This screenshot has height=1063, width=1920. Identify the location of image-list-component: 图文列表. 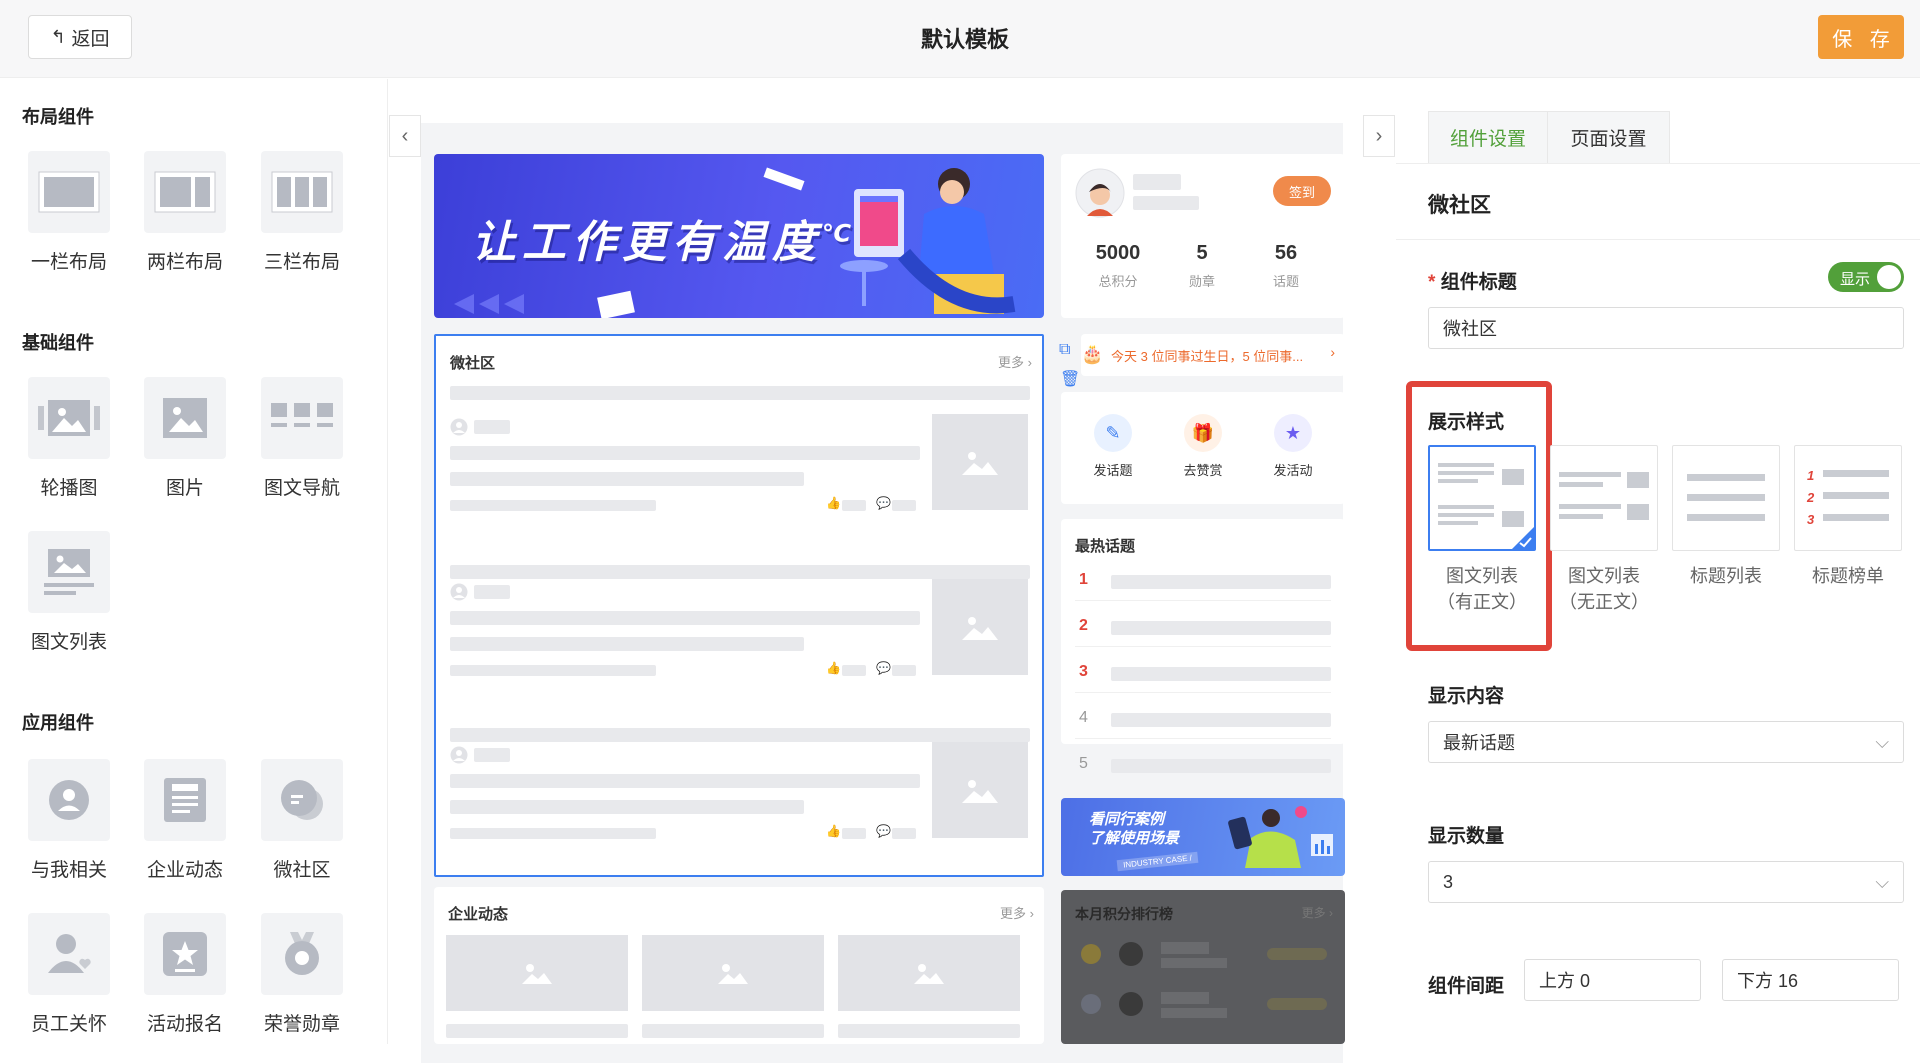
(69, 592).